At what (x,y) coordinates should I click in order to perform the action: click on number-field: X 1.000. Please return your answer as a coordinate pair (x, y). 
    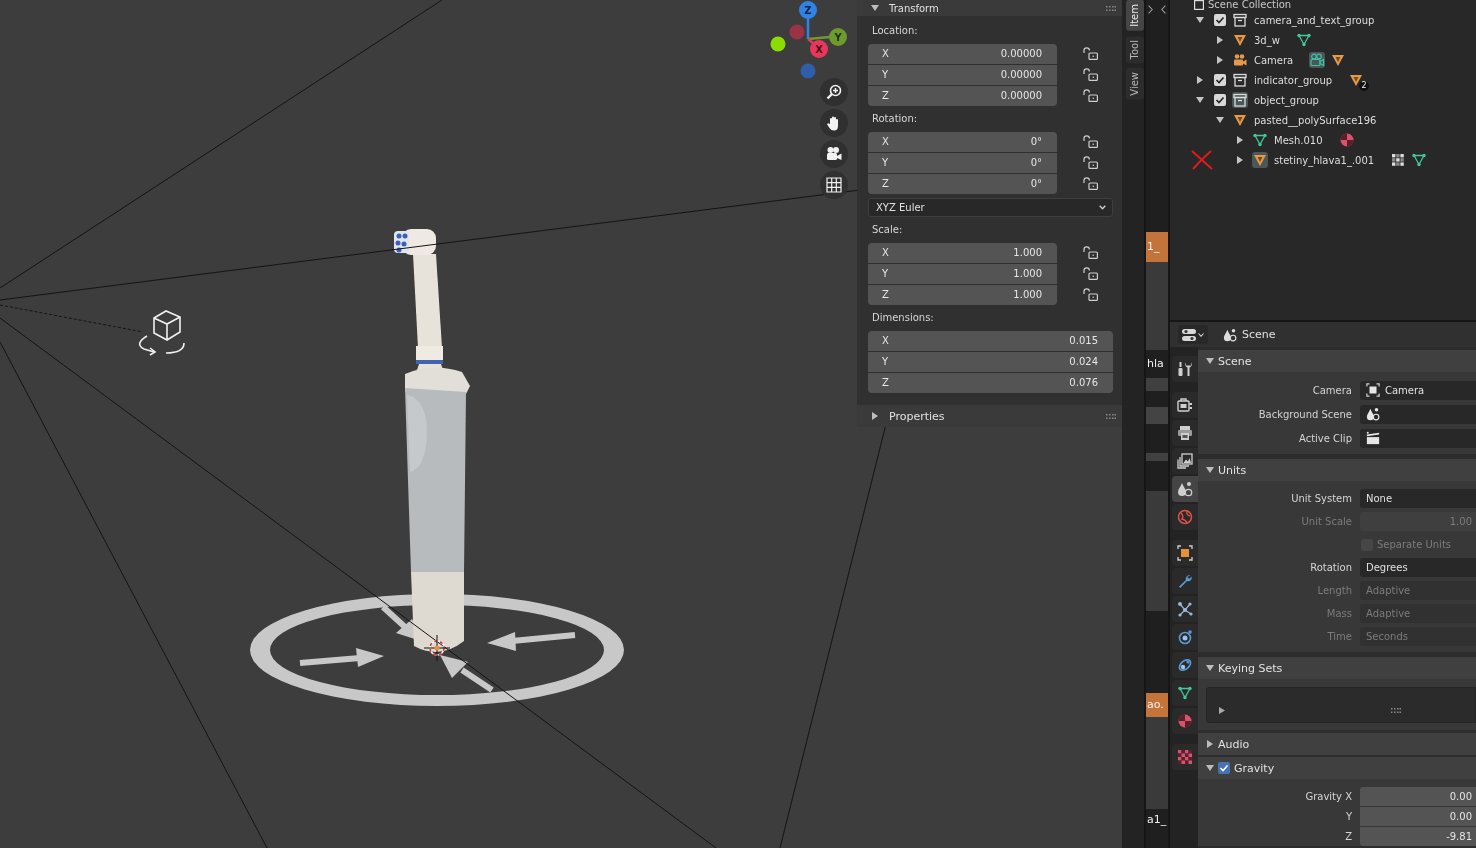
    Looking at the image, I should click on (962, 252).